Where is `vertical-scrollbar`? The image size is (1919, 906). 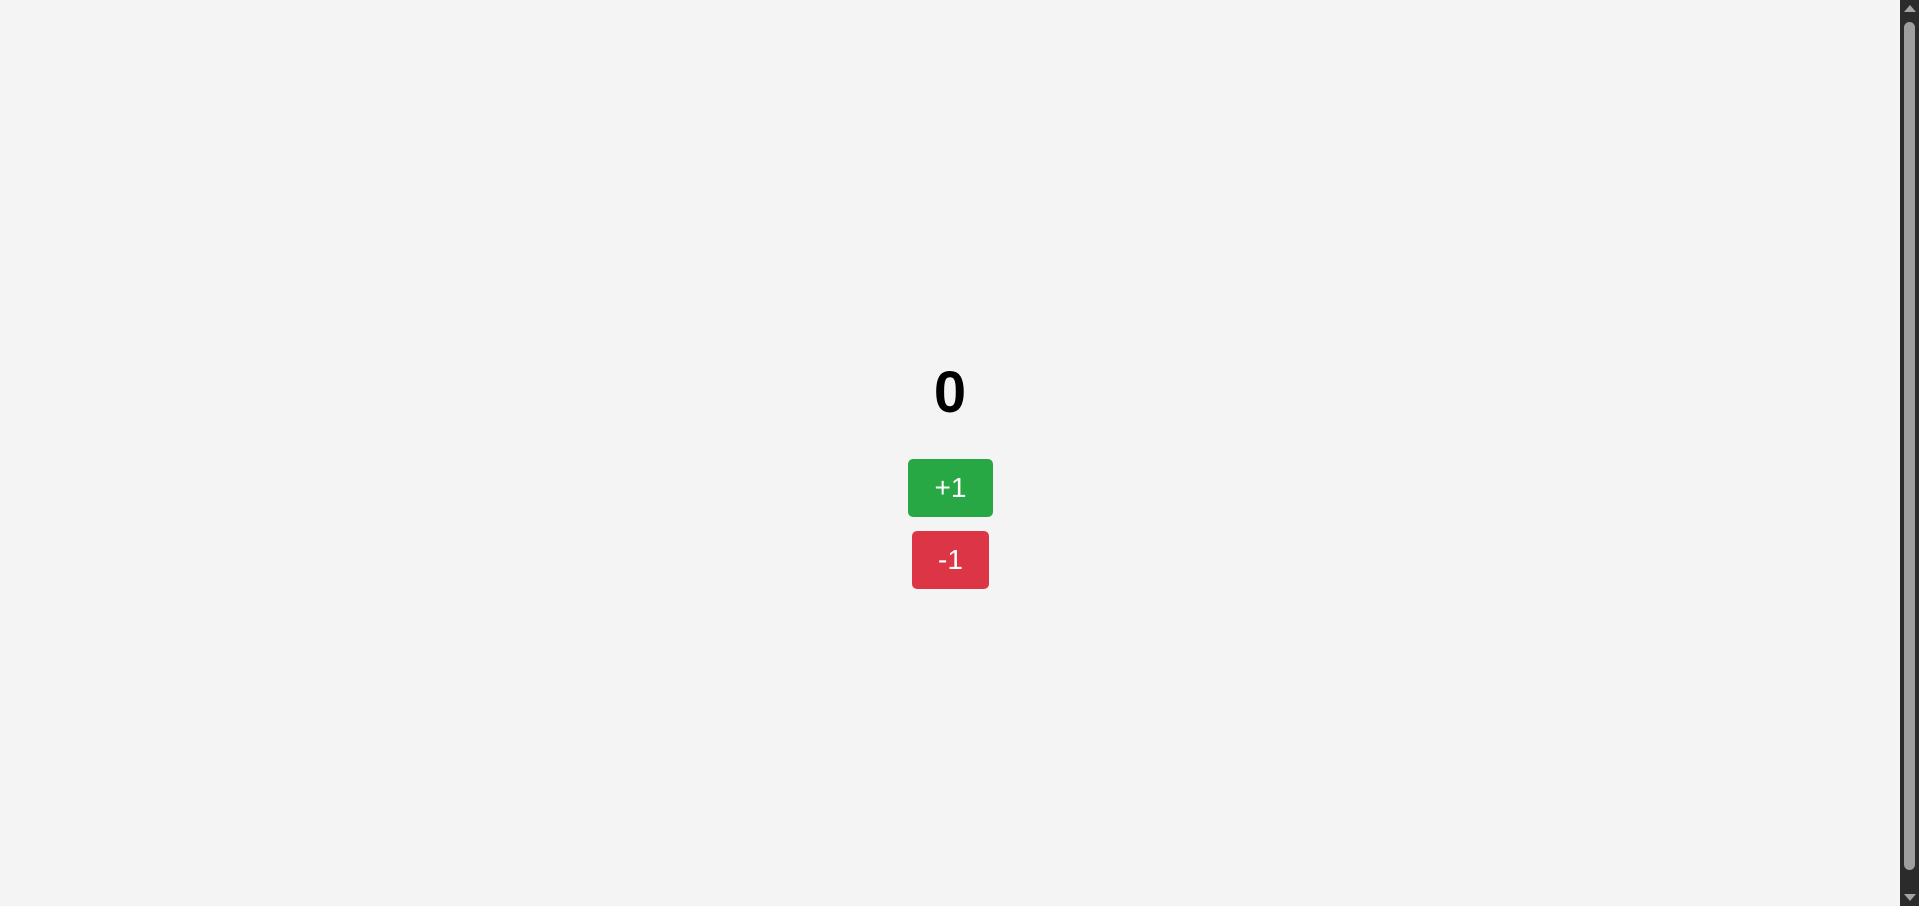 vertical-scrollbar is located at coordinates (1909, 453).